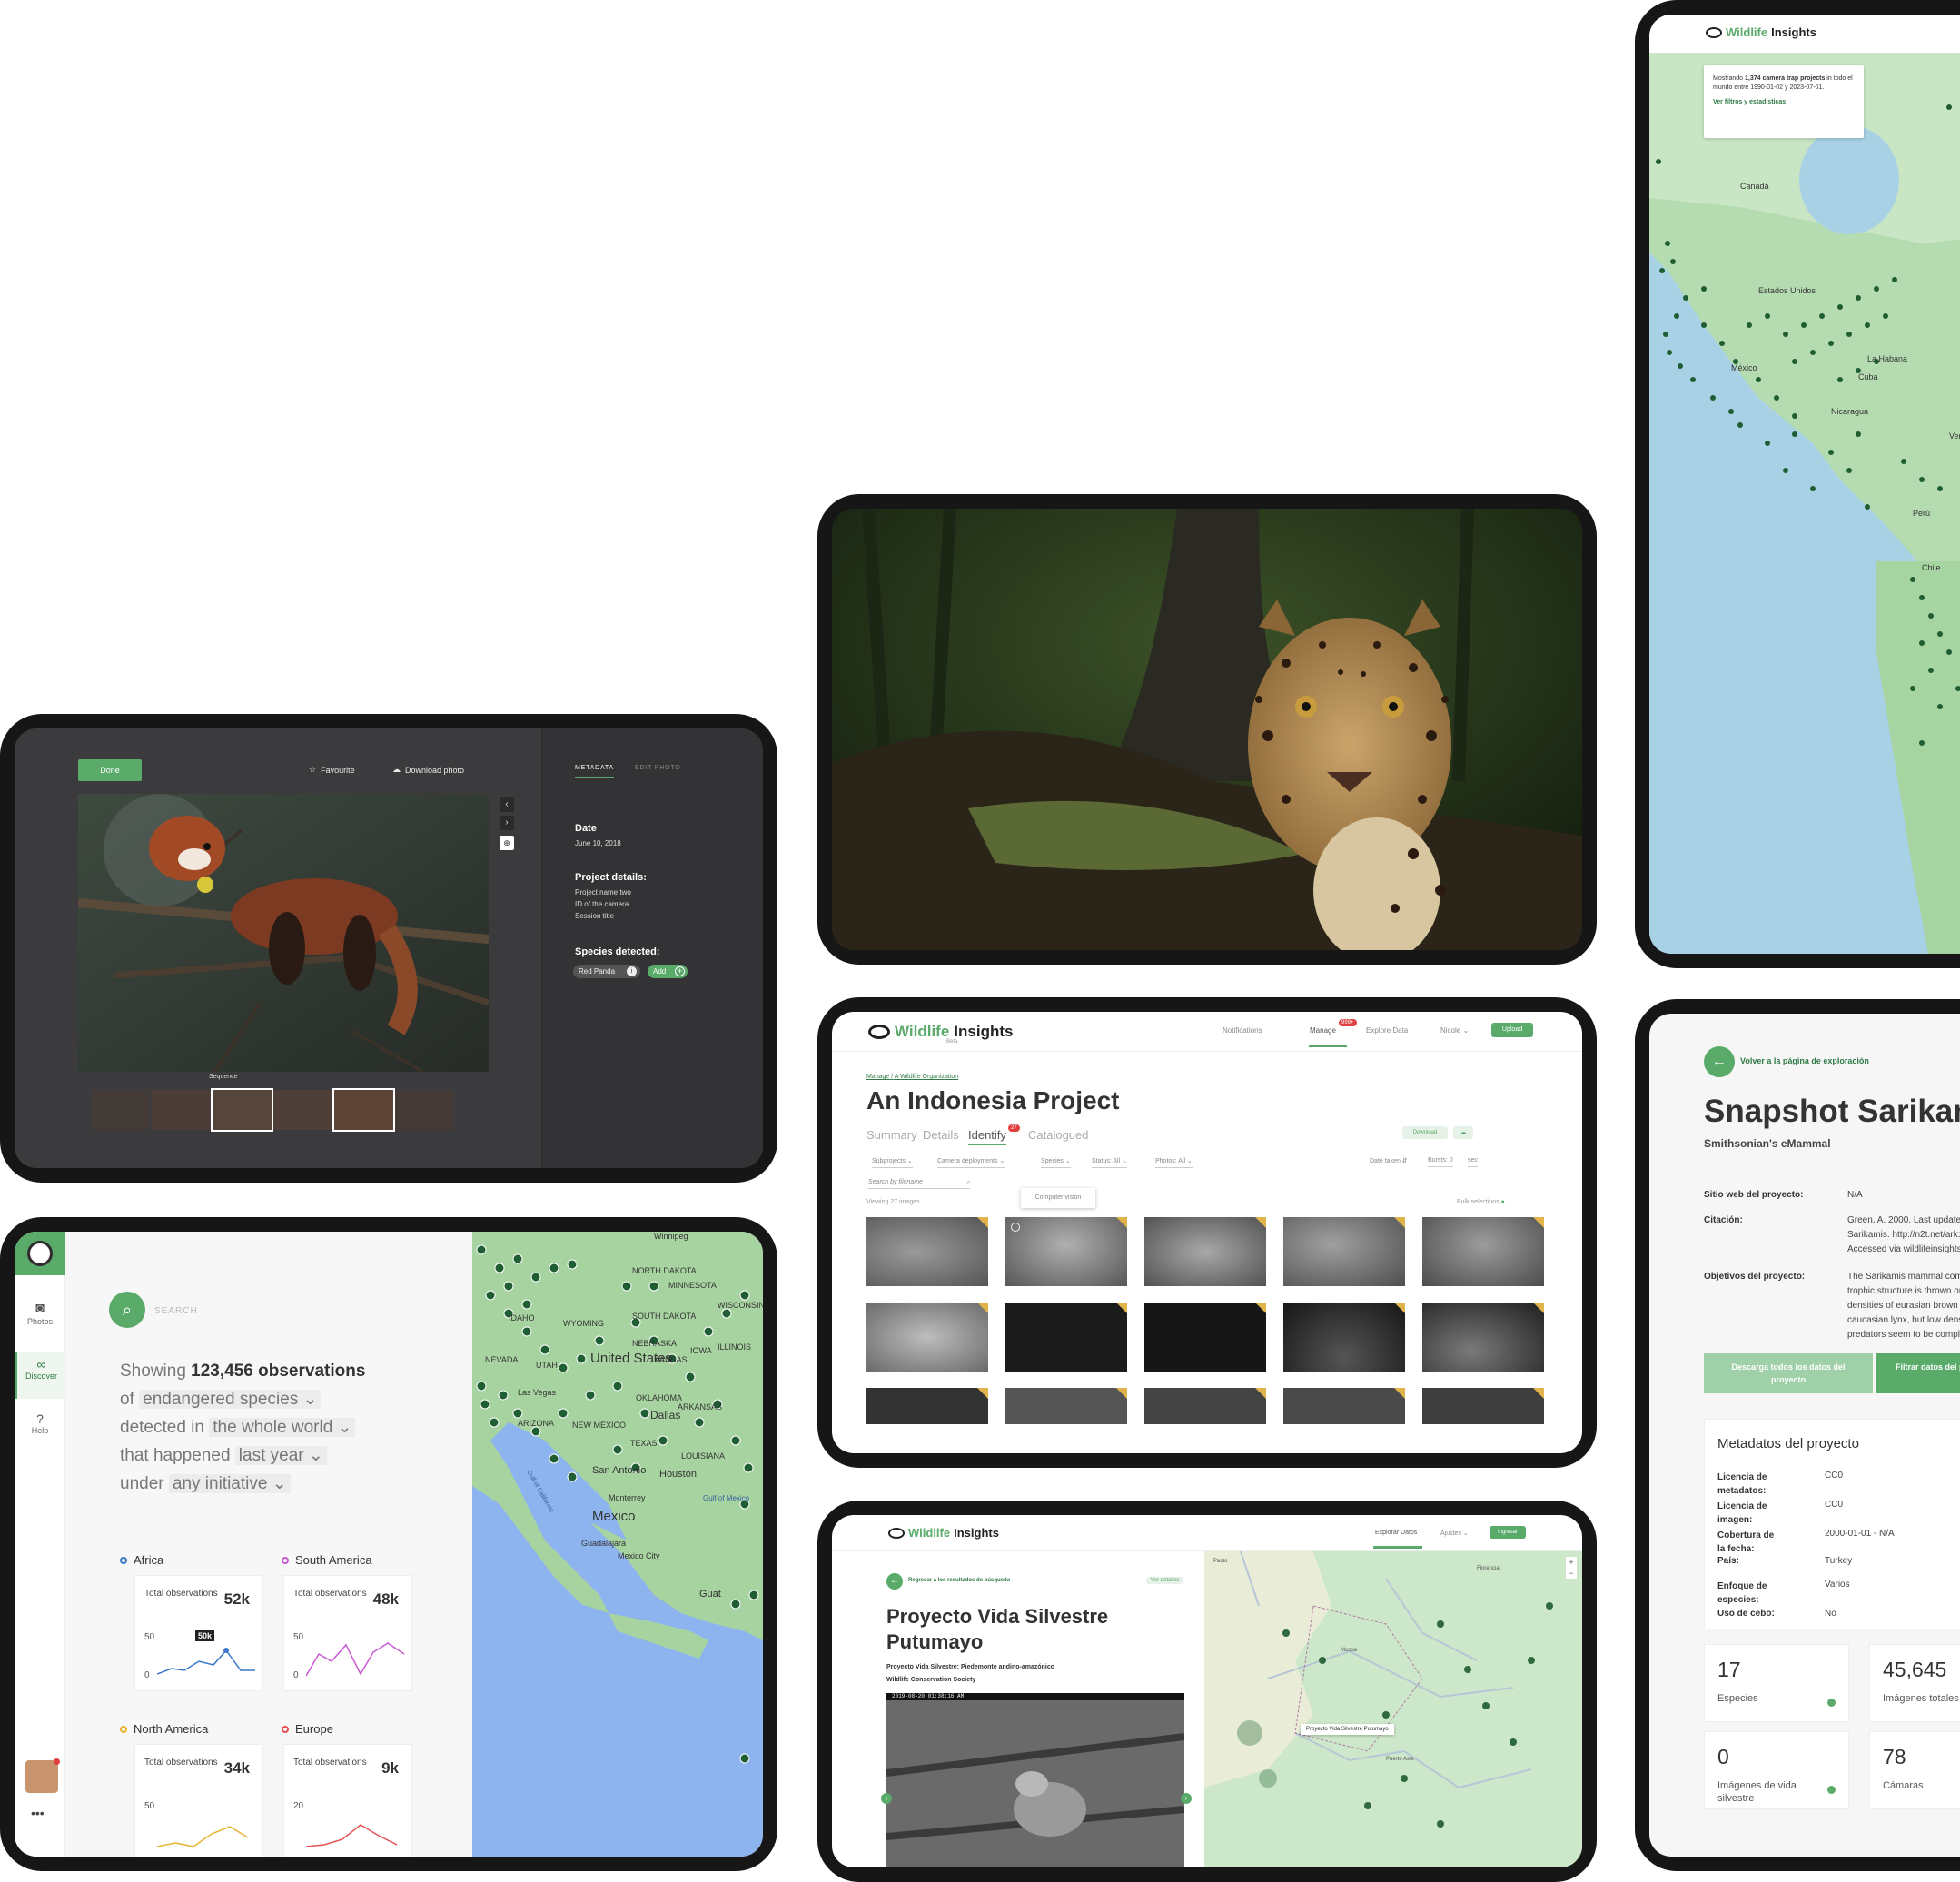 This screenshot has height=1882, width=1960. What do you see at coordinates (1242, 1030) in the screenshot?
I see `nav-notifications: Notifications` at bounding box center [1242, 1030].